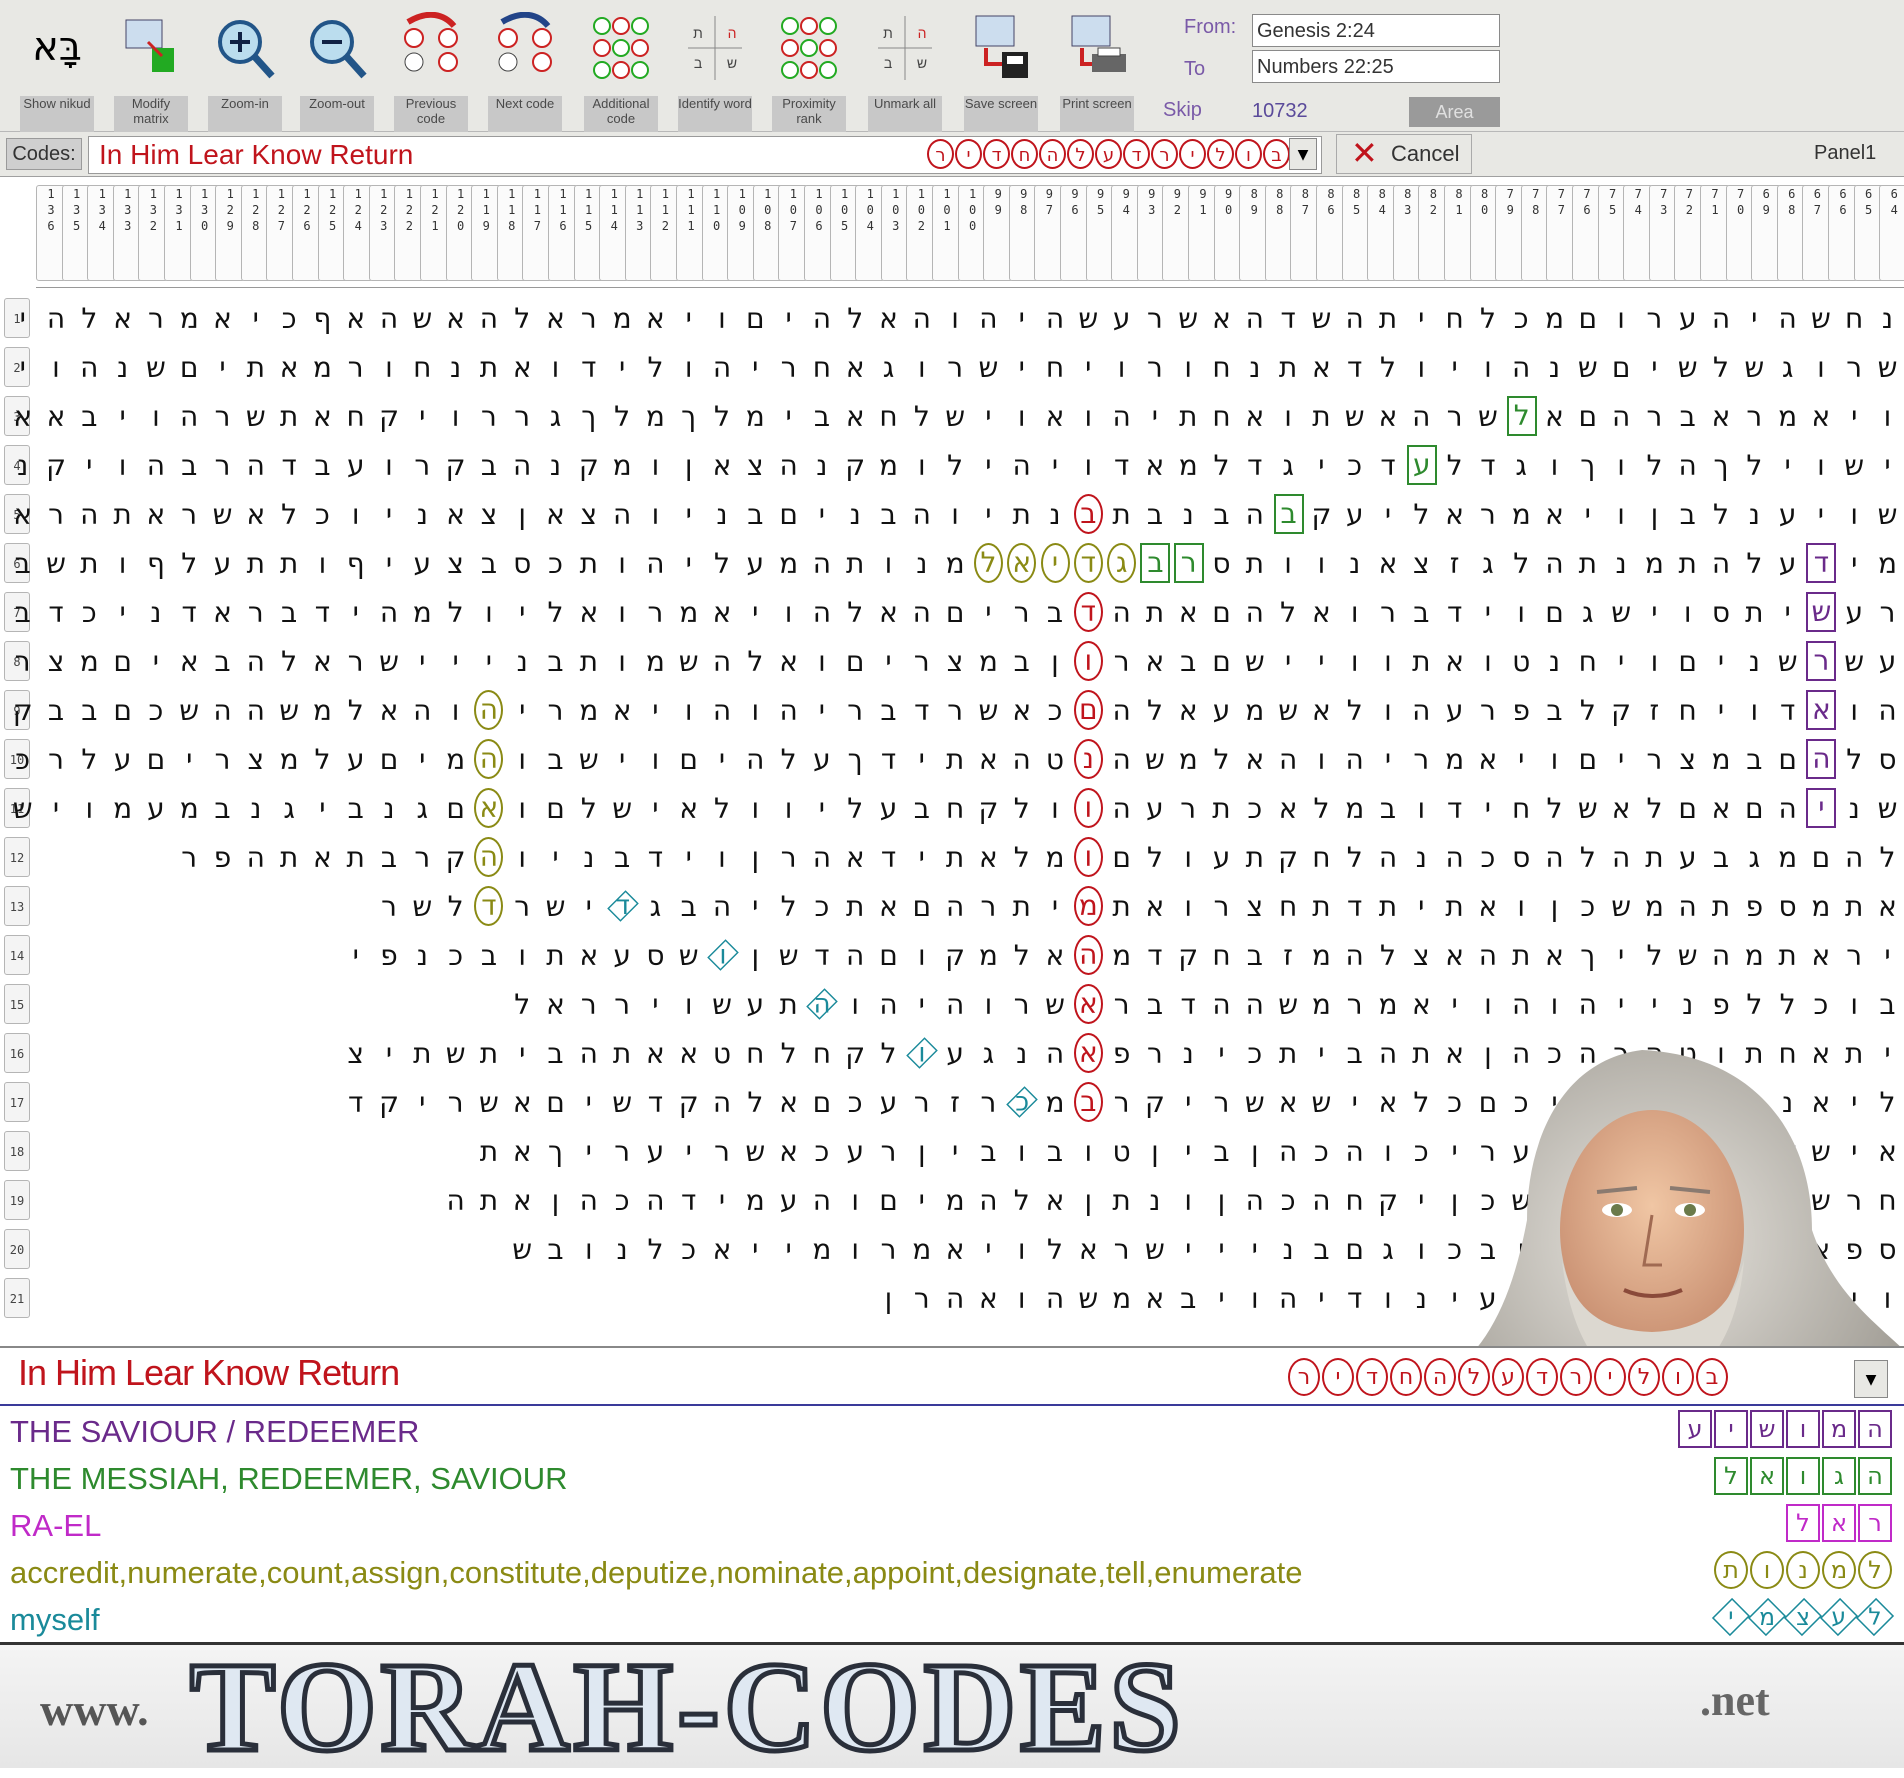 This screenshot has width=1904, height=1778. What do you see at coordinates (555, 563) in the screenshot?
I see `matrix-letter: כ` at bounding box center [555, 563].